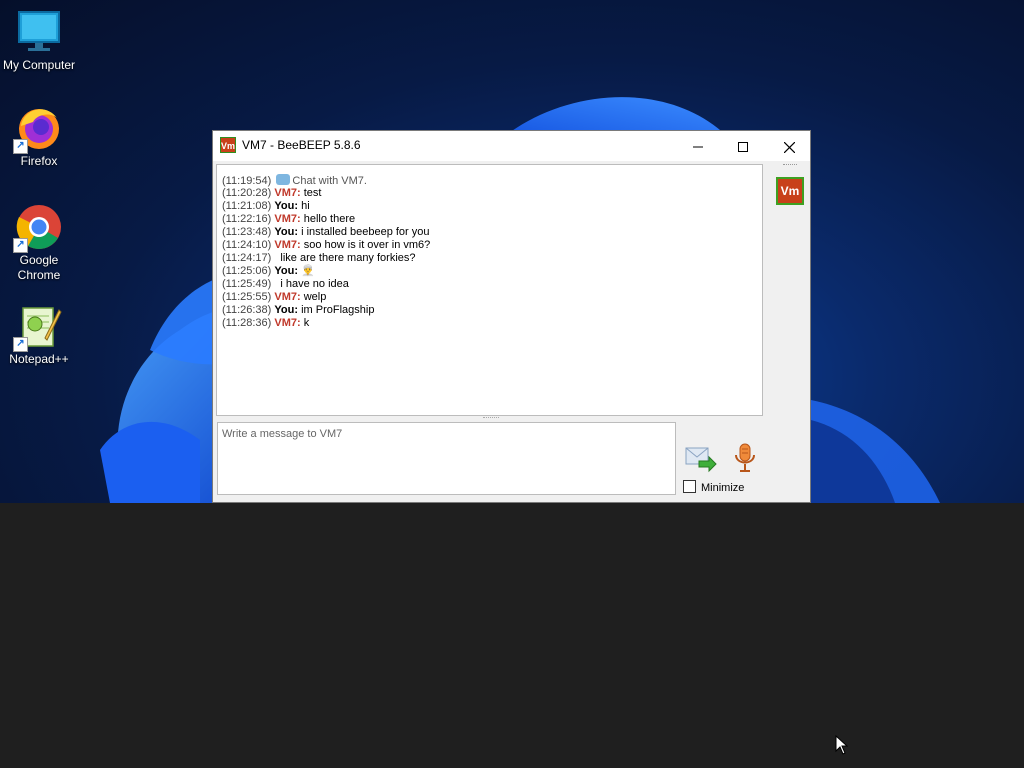  I want to click on message-text: test, so click(311, 193).